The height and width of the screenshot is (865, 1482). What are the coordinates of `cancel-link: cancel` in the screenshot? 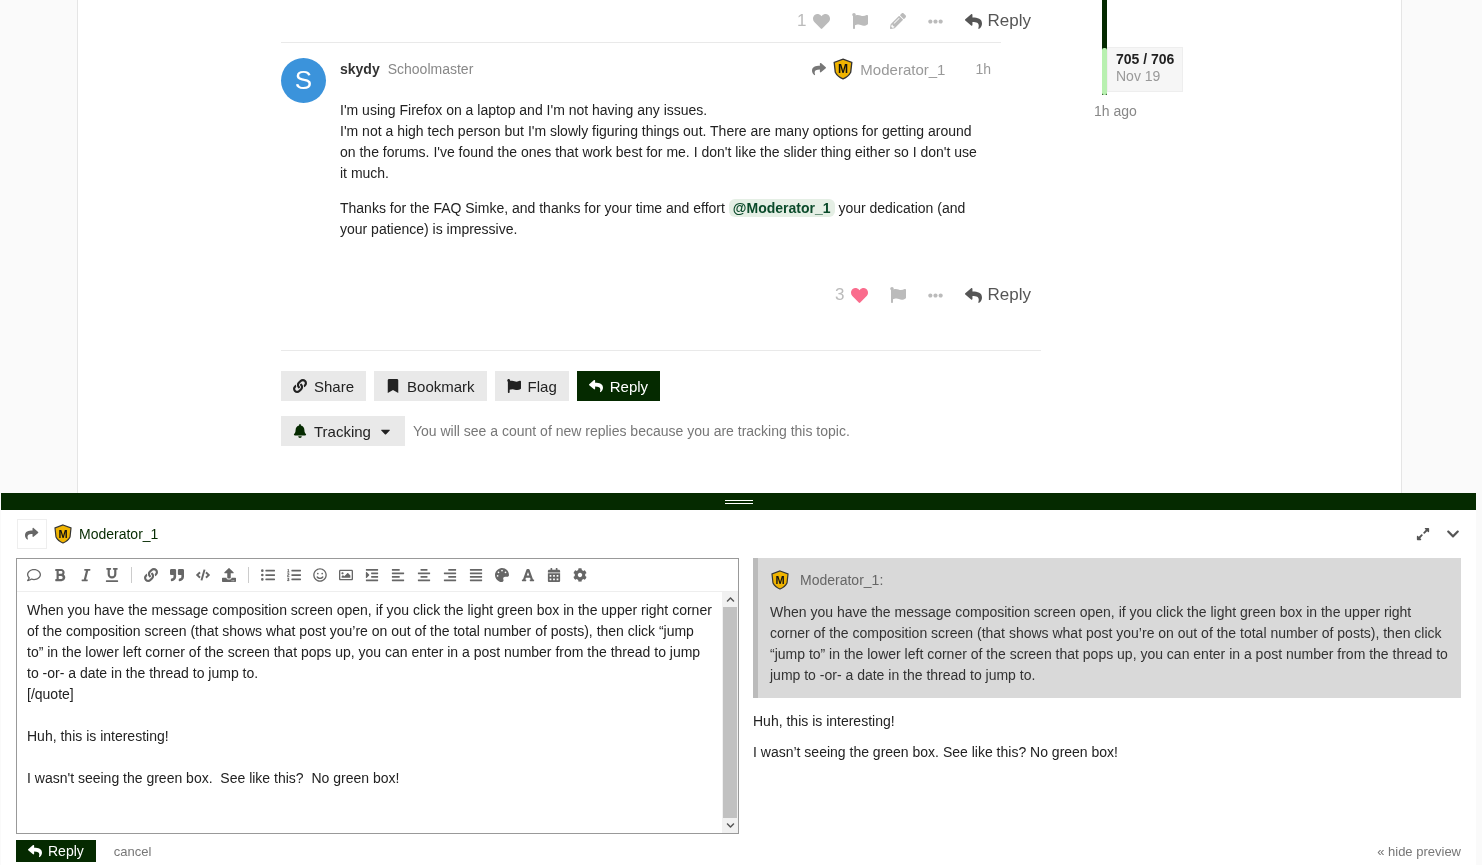 It's located at (132, 851).